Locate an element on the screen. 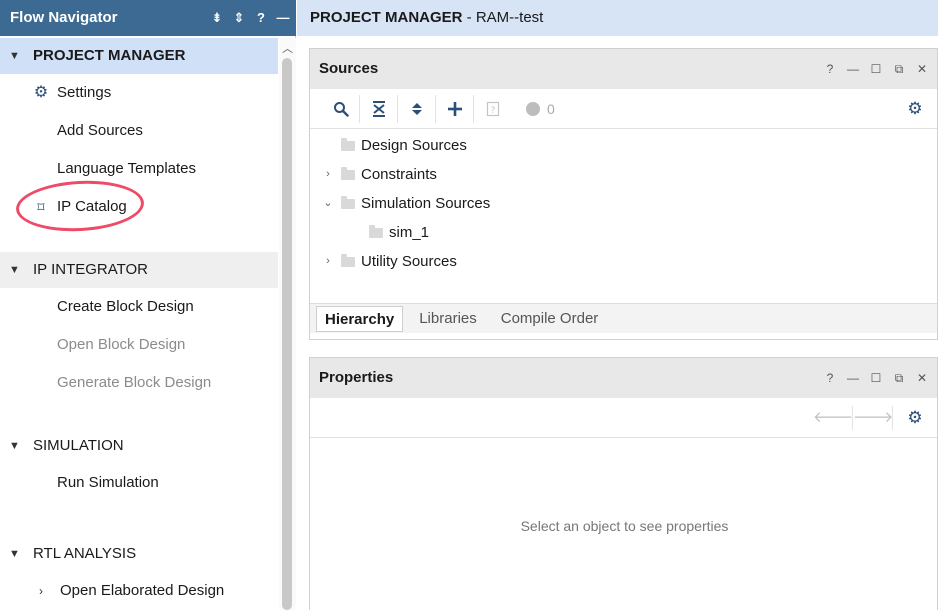  section-project-manager: ▼ PROJECT MANAGER is located at coordinates (139, 56).